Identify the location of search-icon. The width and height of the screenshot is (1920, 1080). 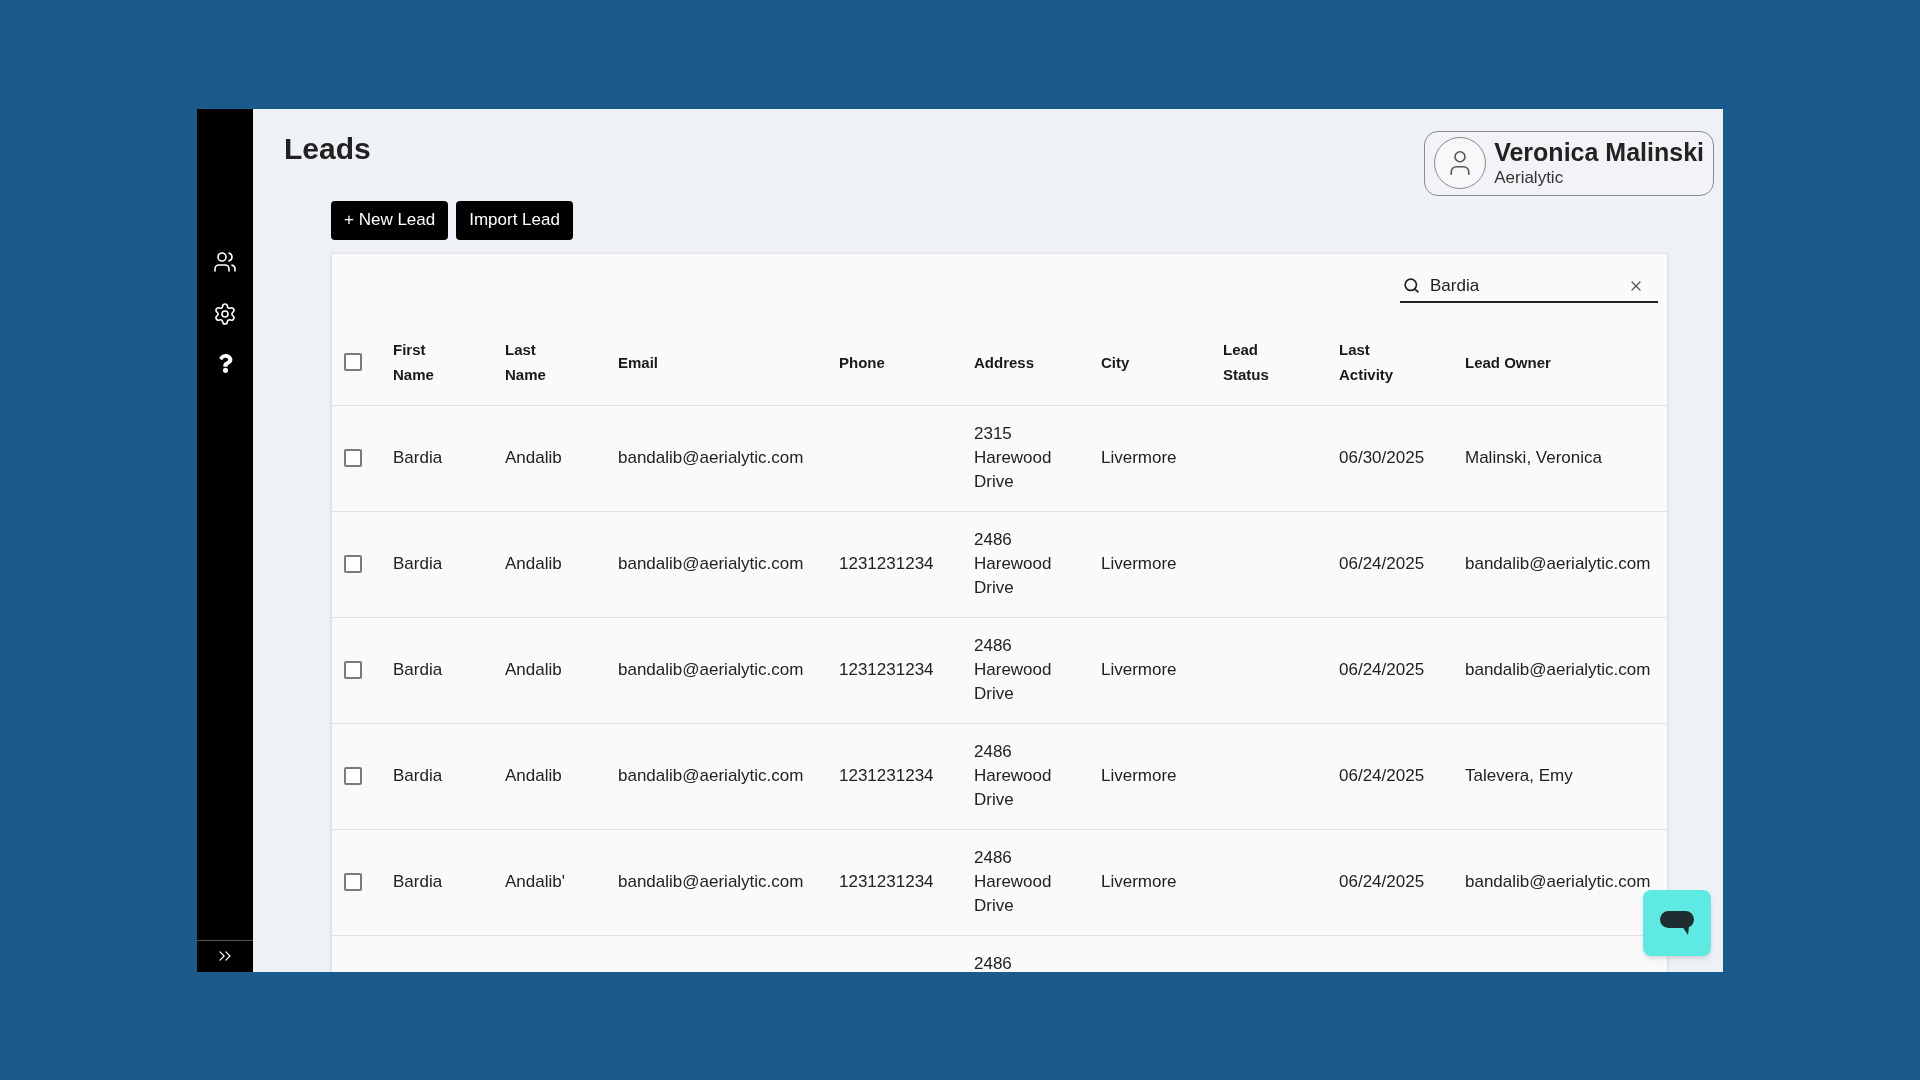
(1411, 285).